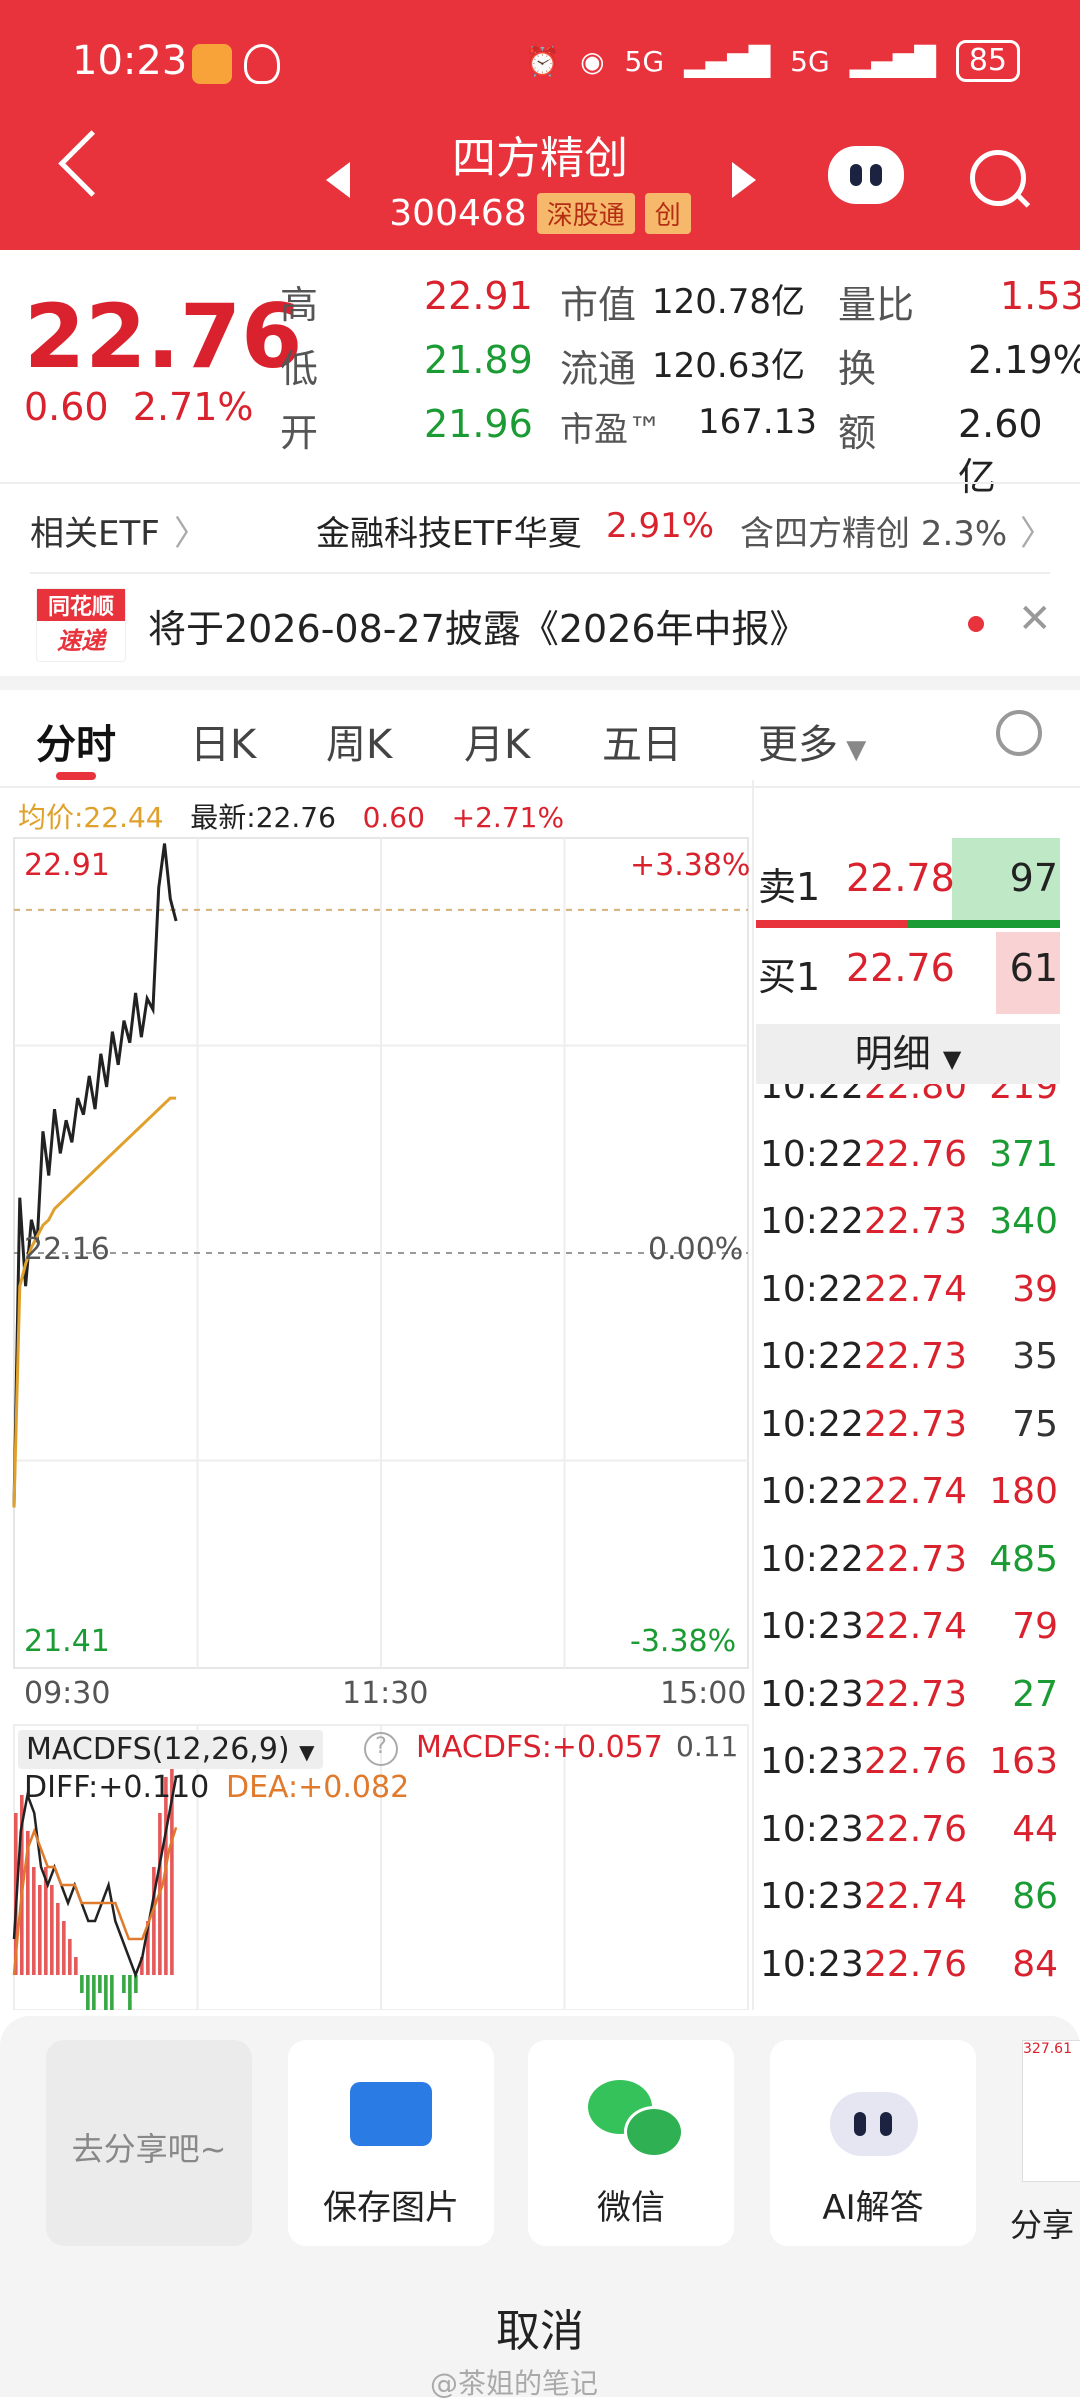  I want to click on stock-code: 300468, so click(458, 213).